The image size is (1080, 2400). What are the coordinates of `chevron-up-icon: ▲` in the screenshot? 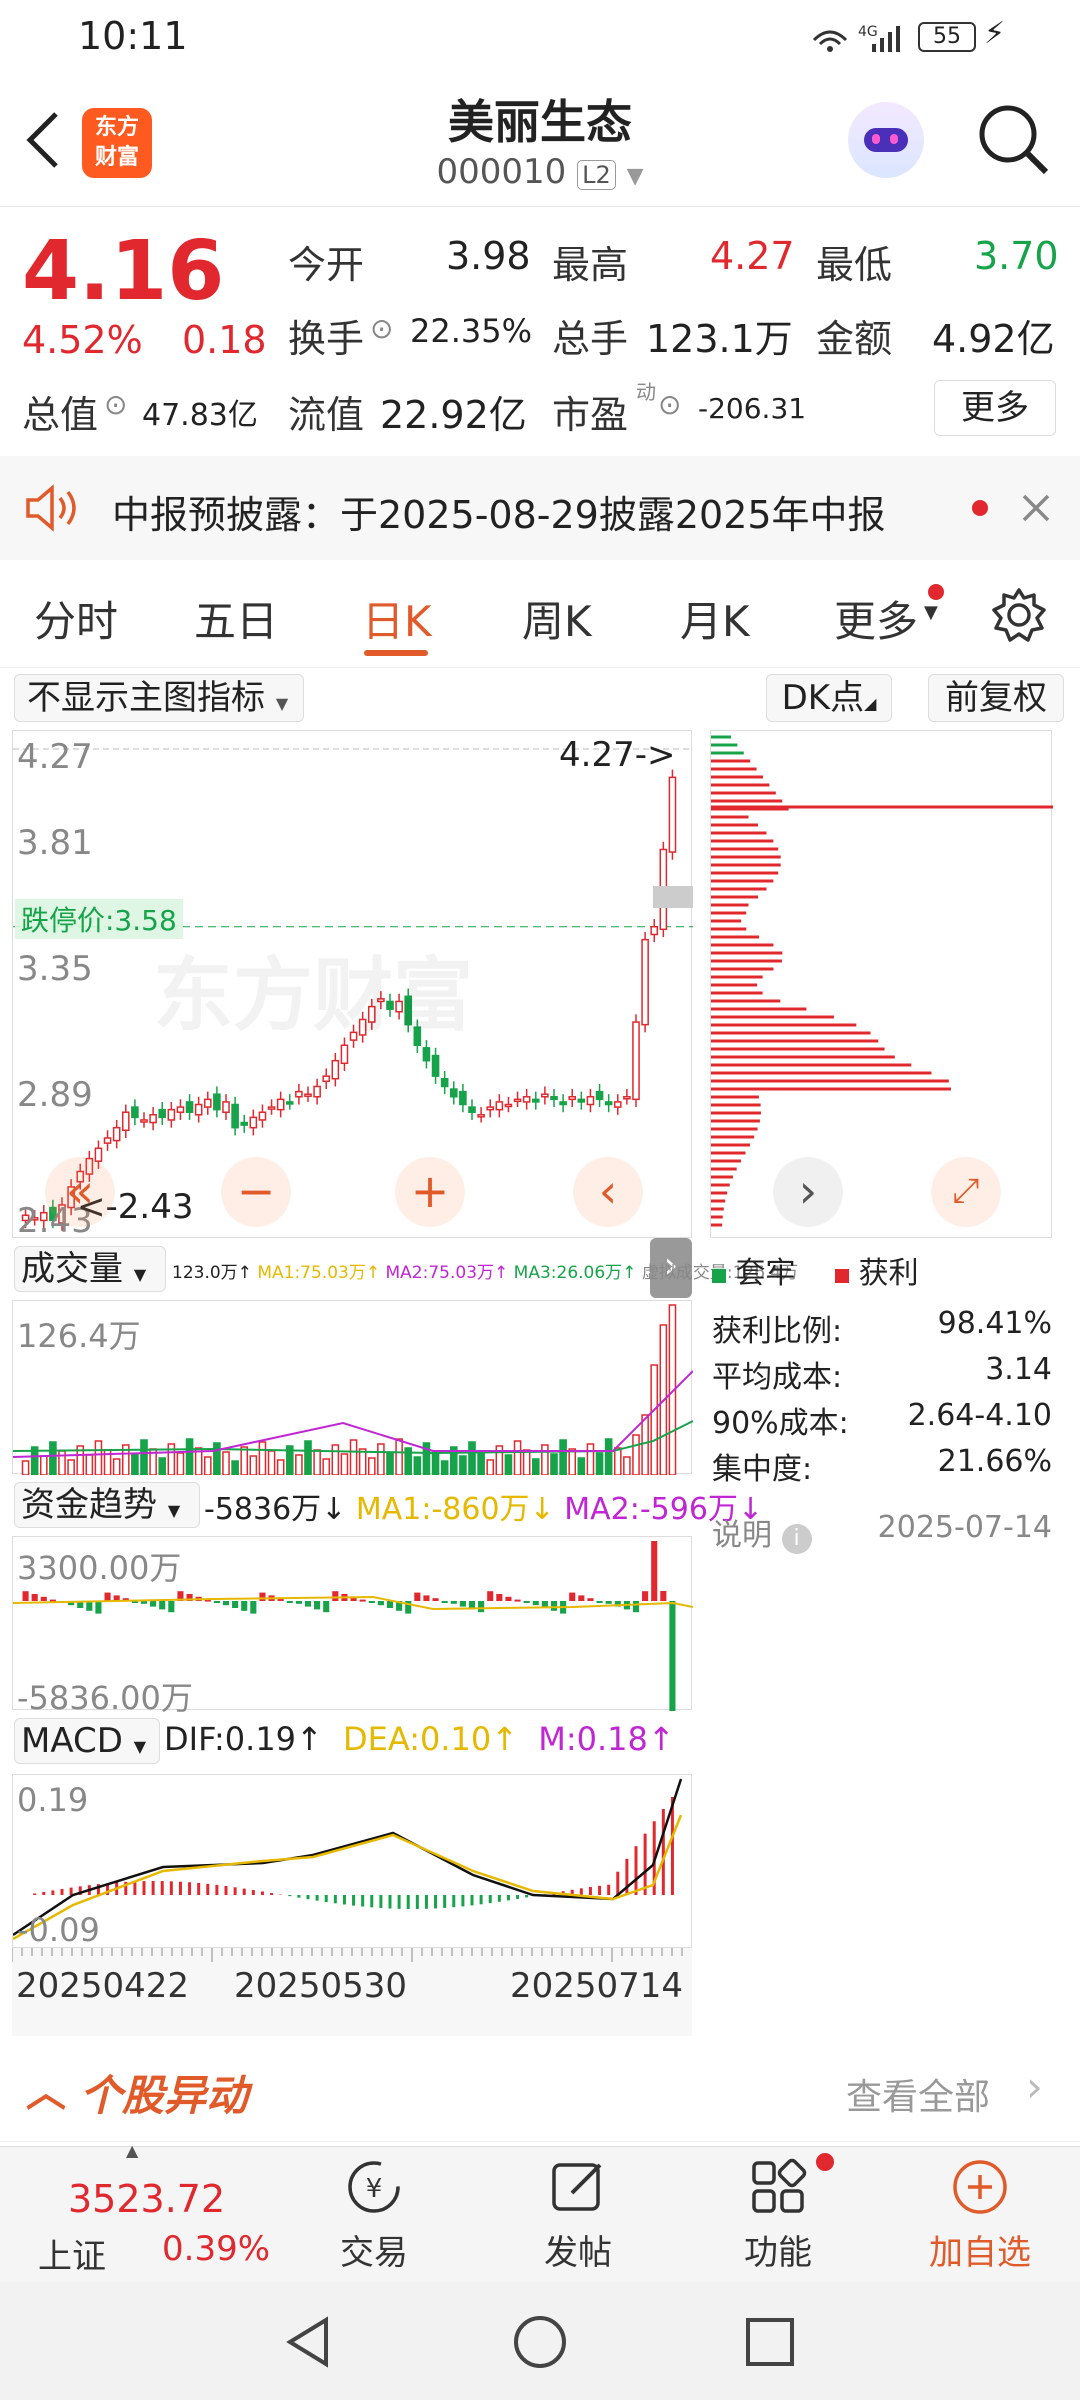 It's located at (132, 2150).